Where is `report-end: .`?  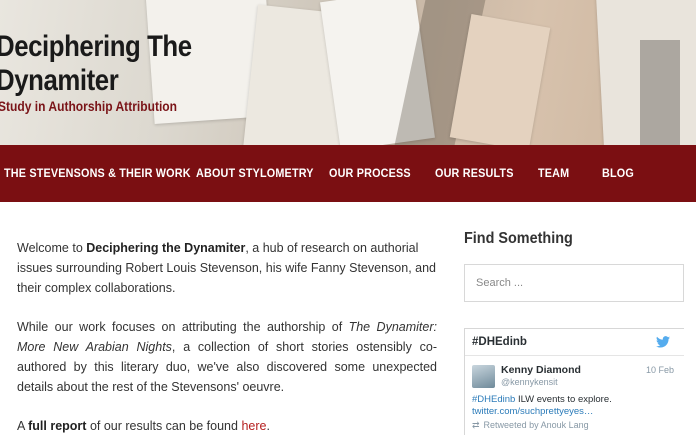 report-end: . is located at coordinates (268, 426).